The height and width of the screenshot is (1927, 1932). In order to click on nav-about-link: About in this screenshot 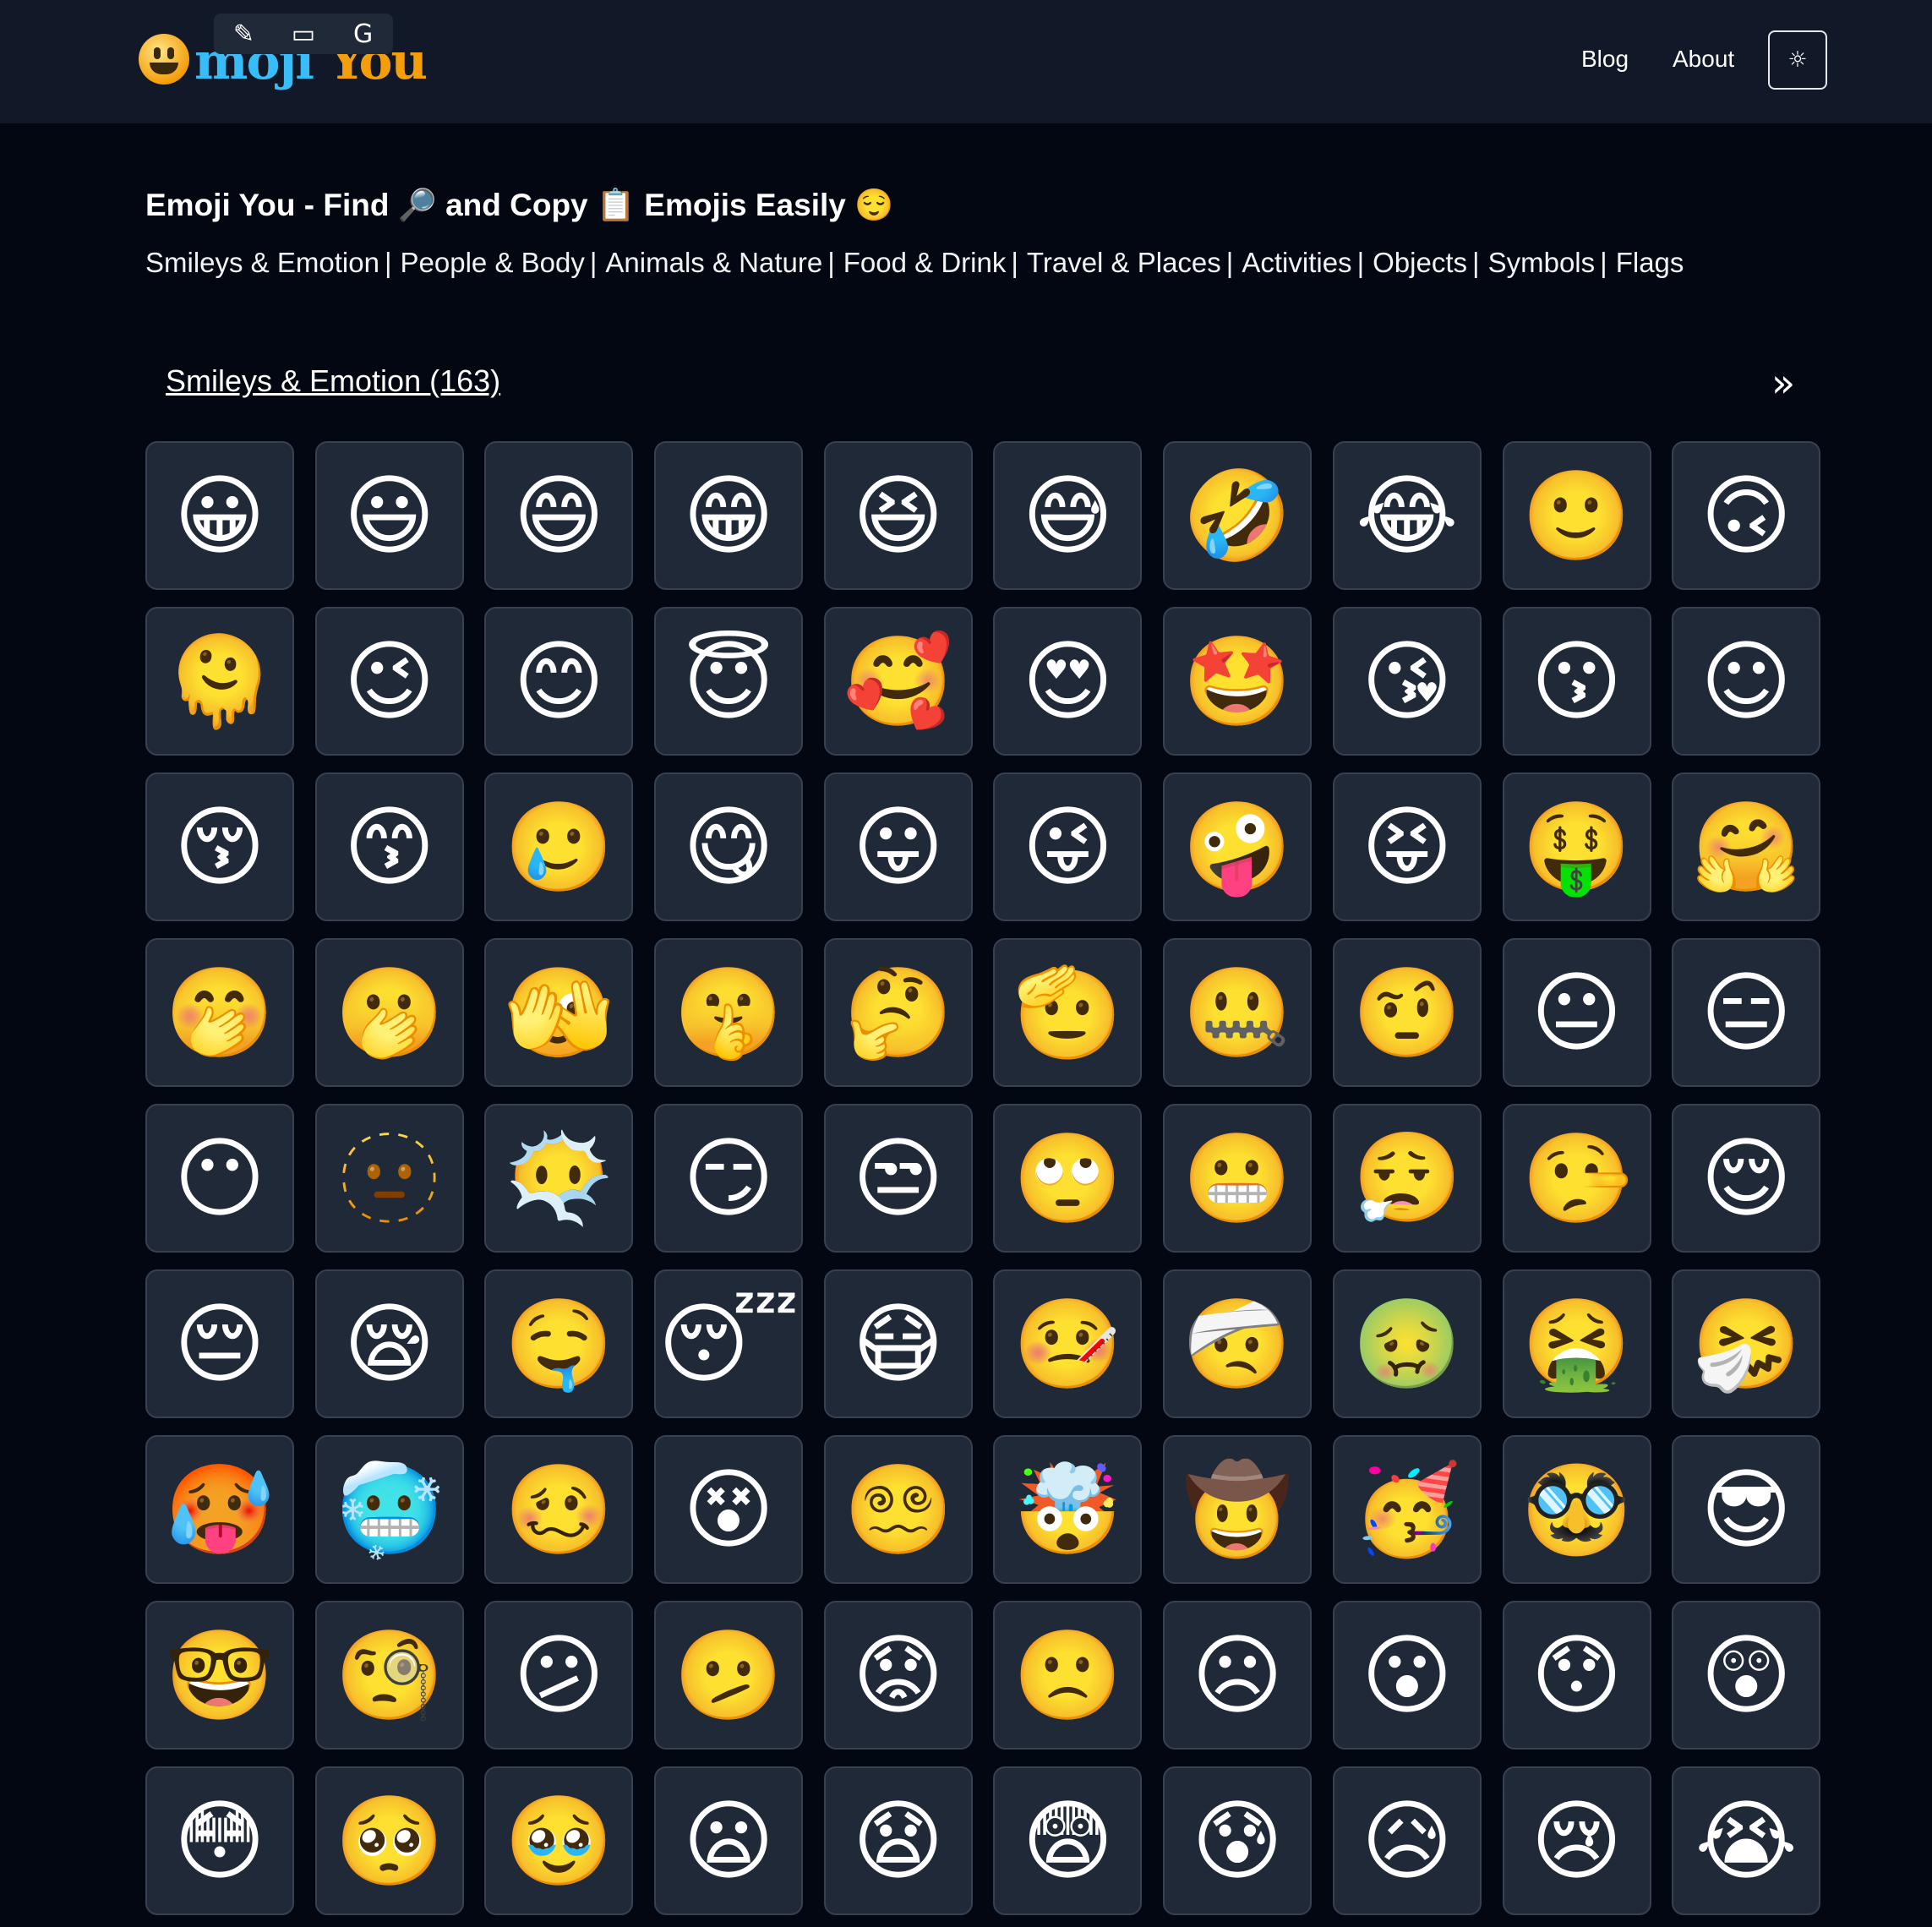, I will do `click(1703, 59)`.